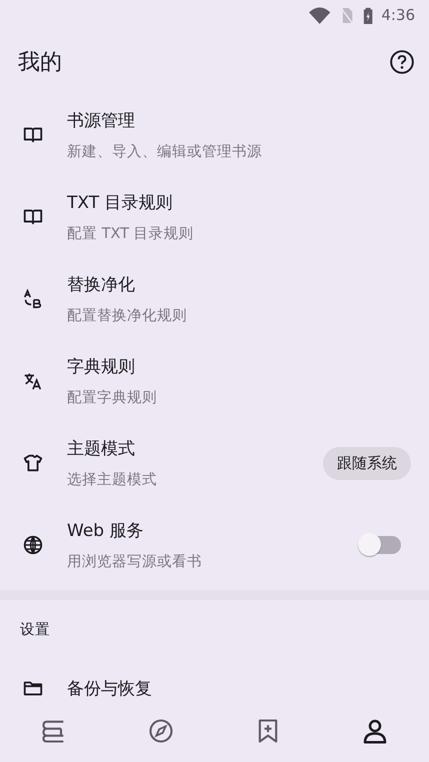 The image size is (429, 762). What do you see at coordinates (214, 463) in the screenshot?
I see `settings-item: 主题模式 选择主题模式 跟随系统` at bounding box center [214, 463].